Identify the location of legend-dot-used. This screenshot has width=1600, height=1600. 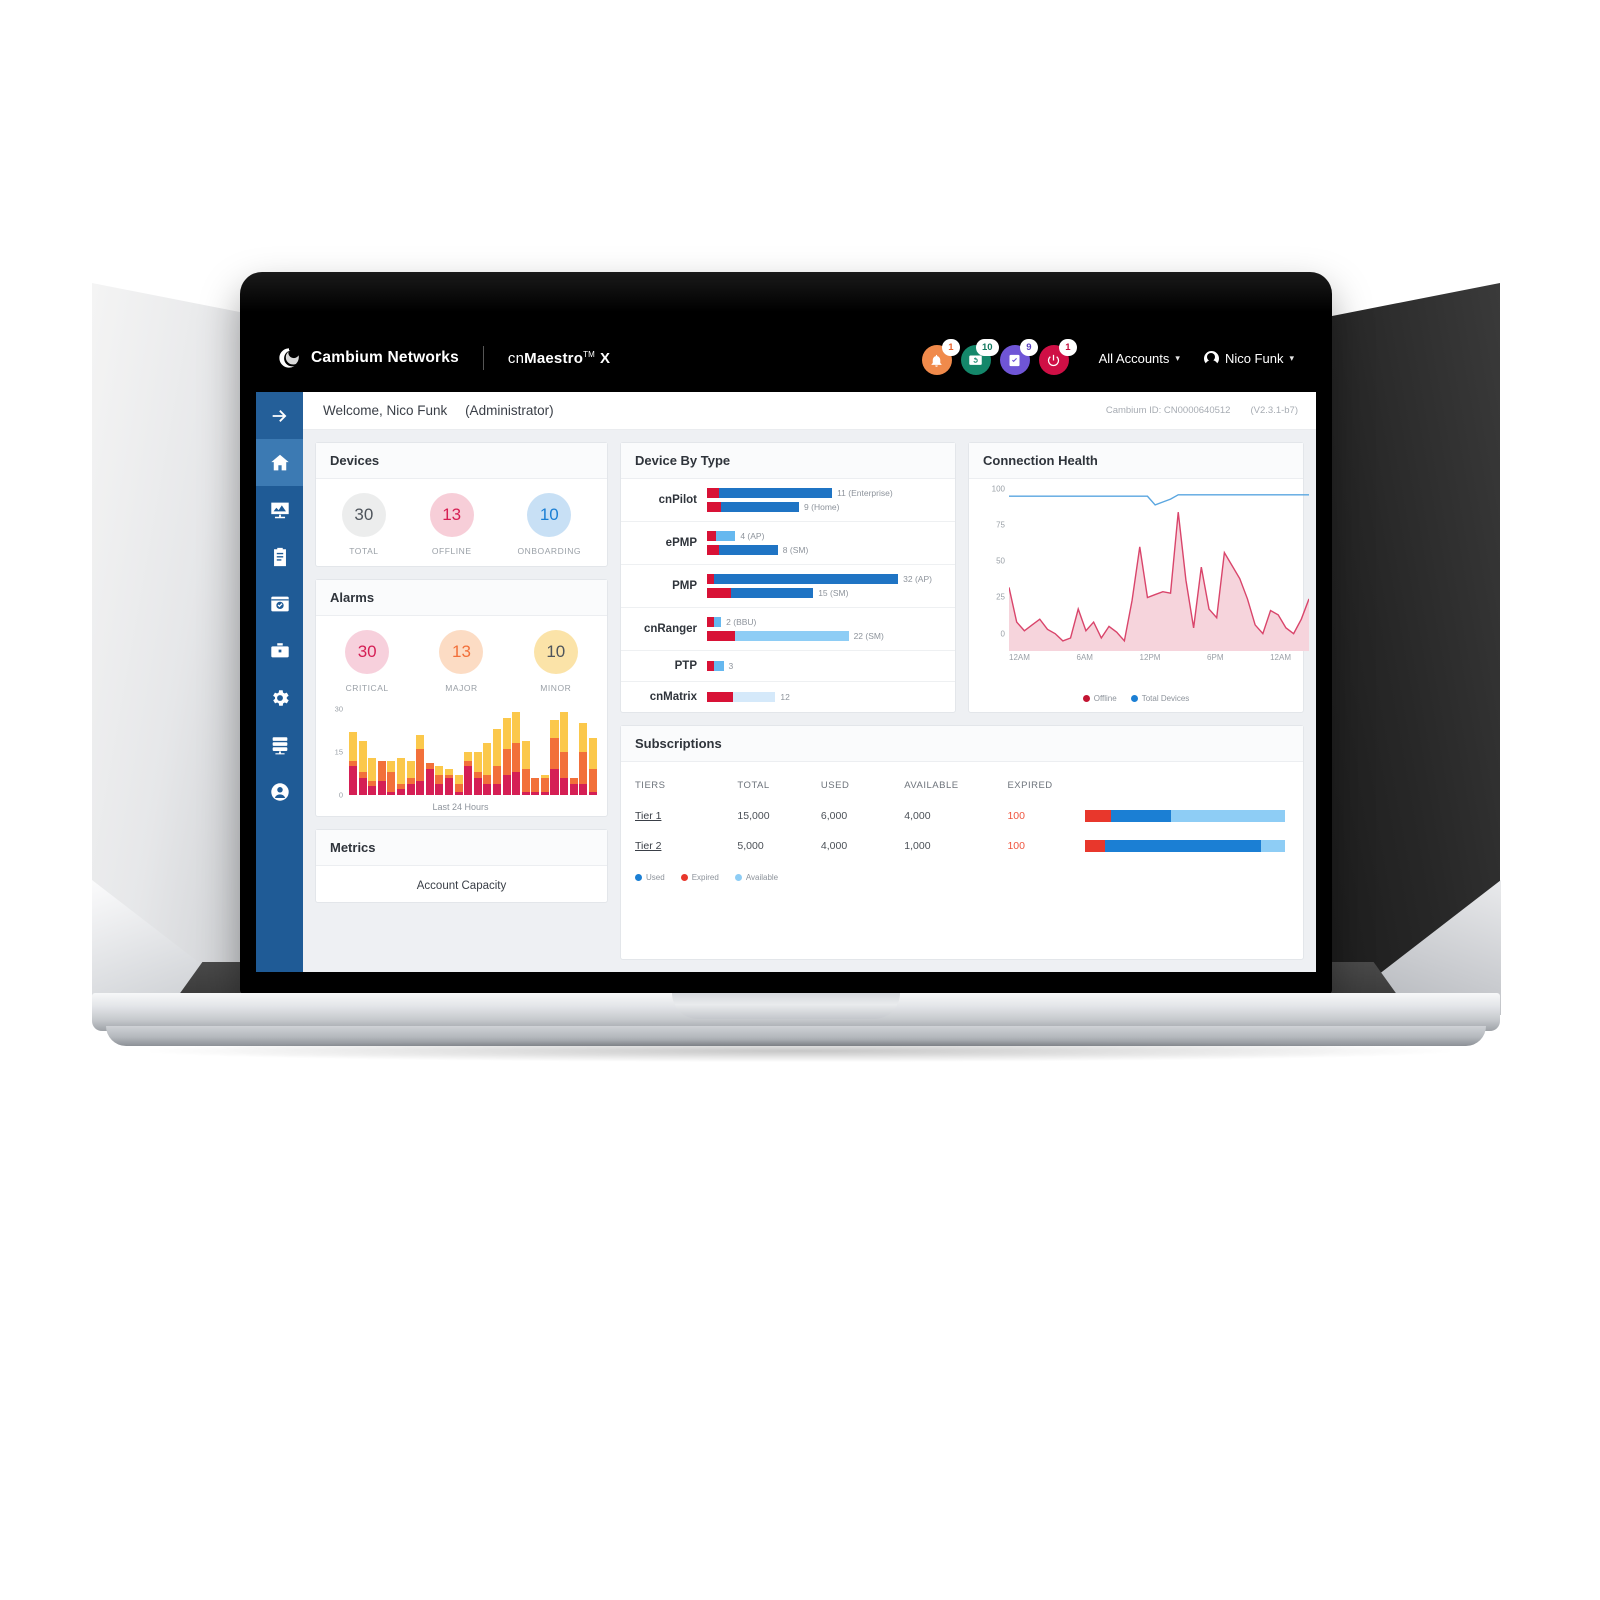
(638, 877).